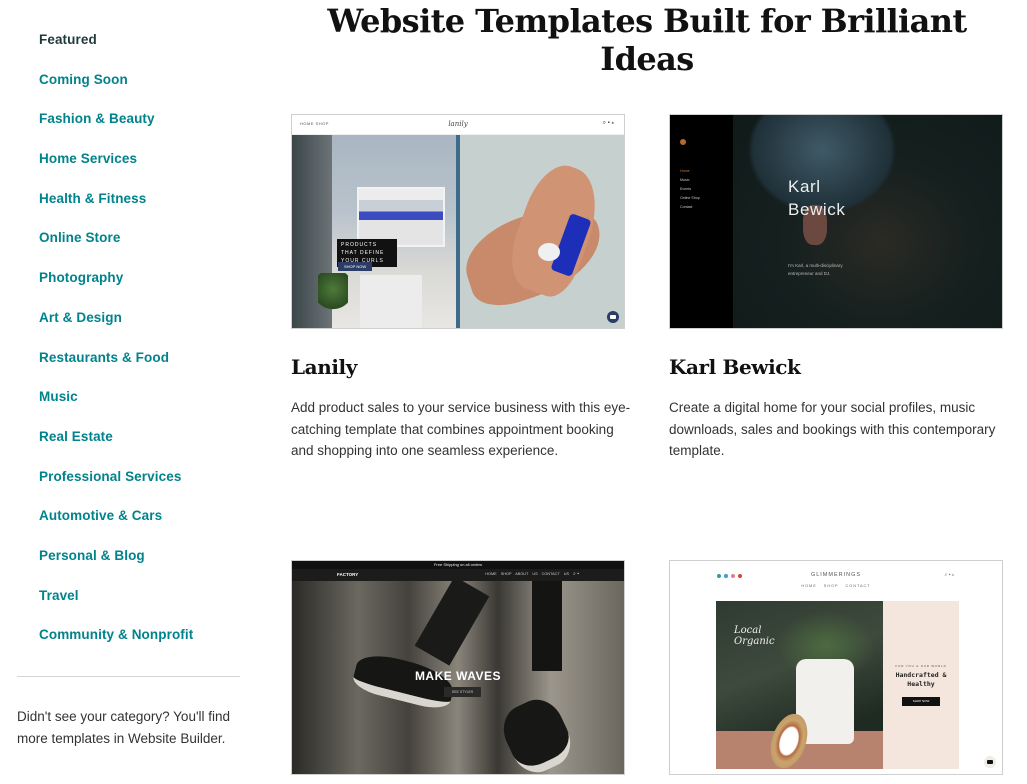 This screenshot has width=1027, height=784. I want to click on category-item: Automotive & Cars, so click(116, 527).